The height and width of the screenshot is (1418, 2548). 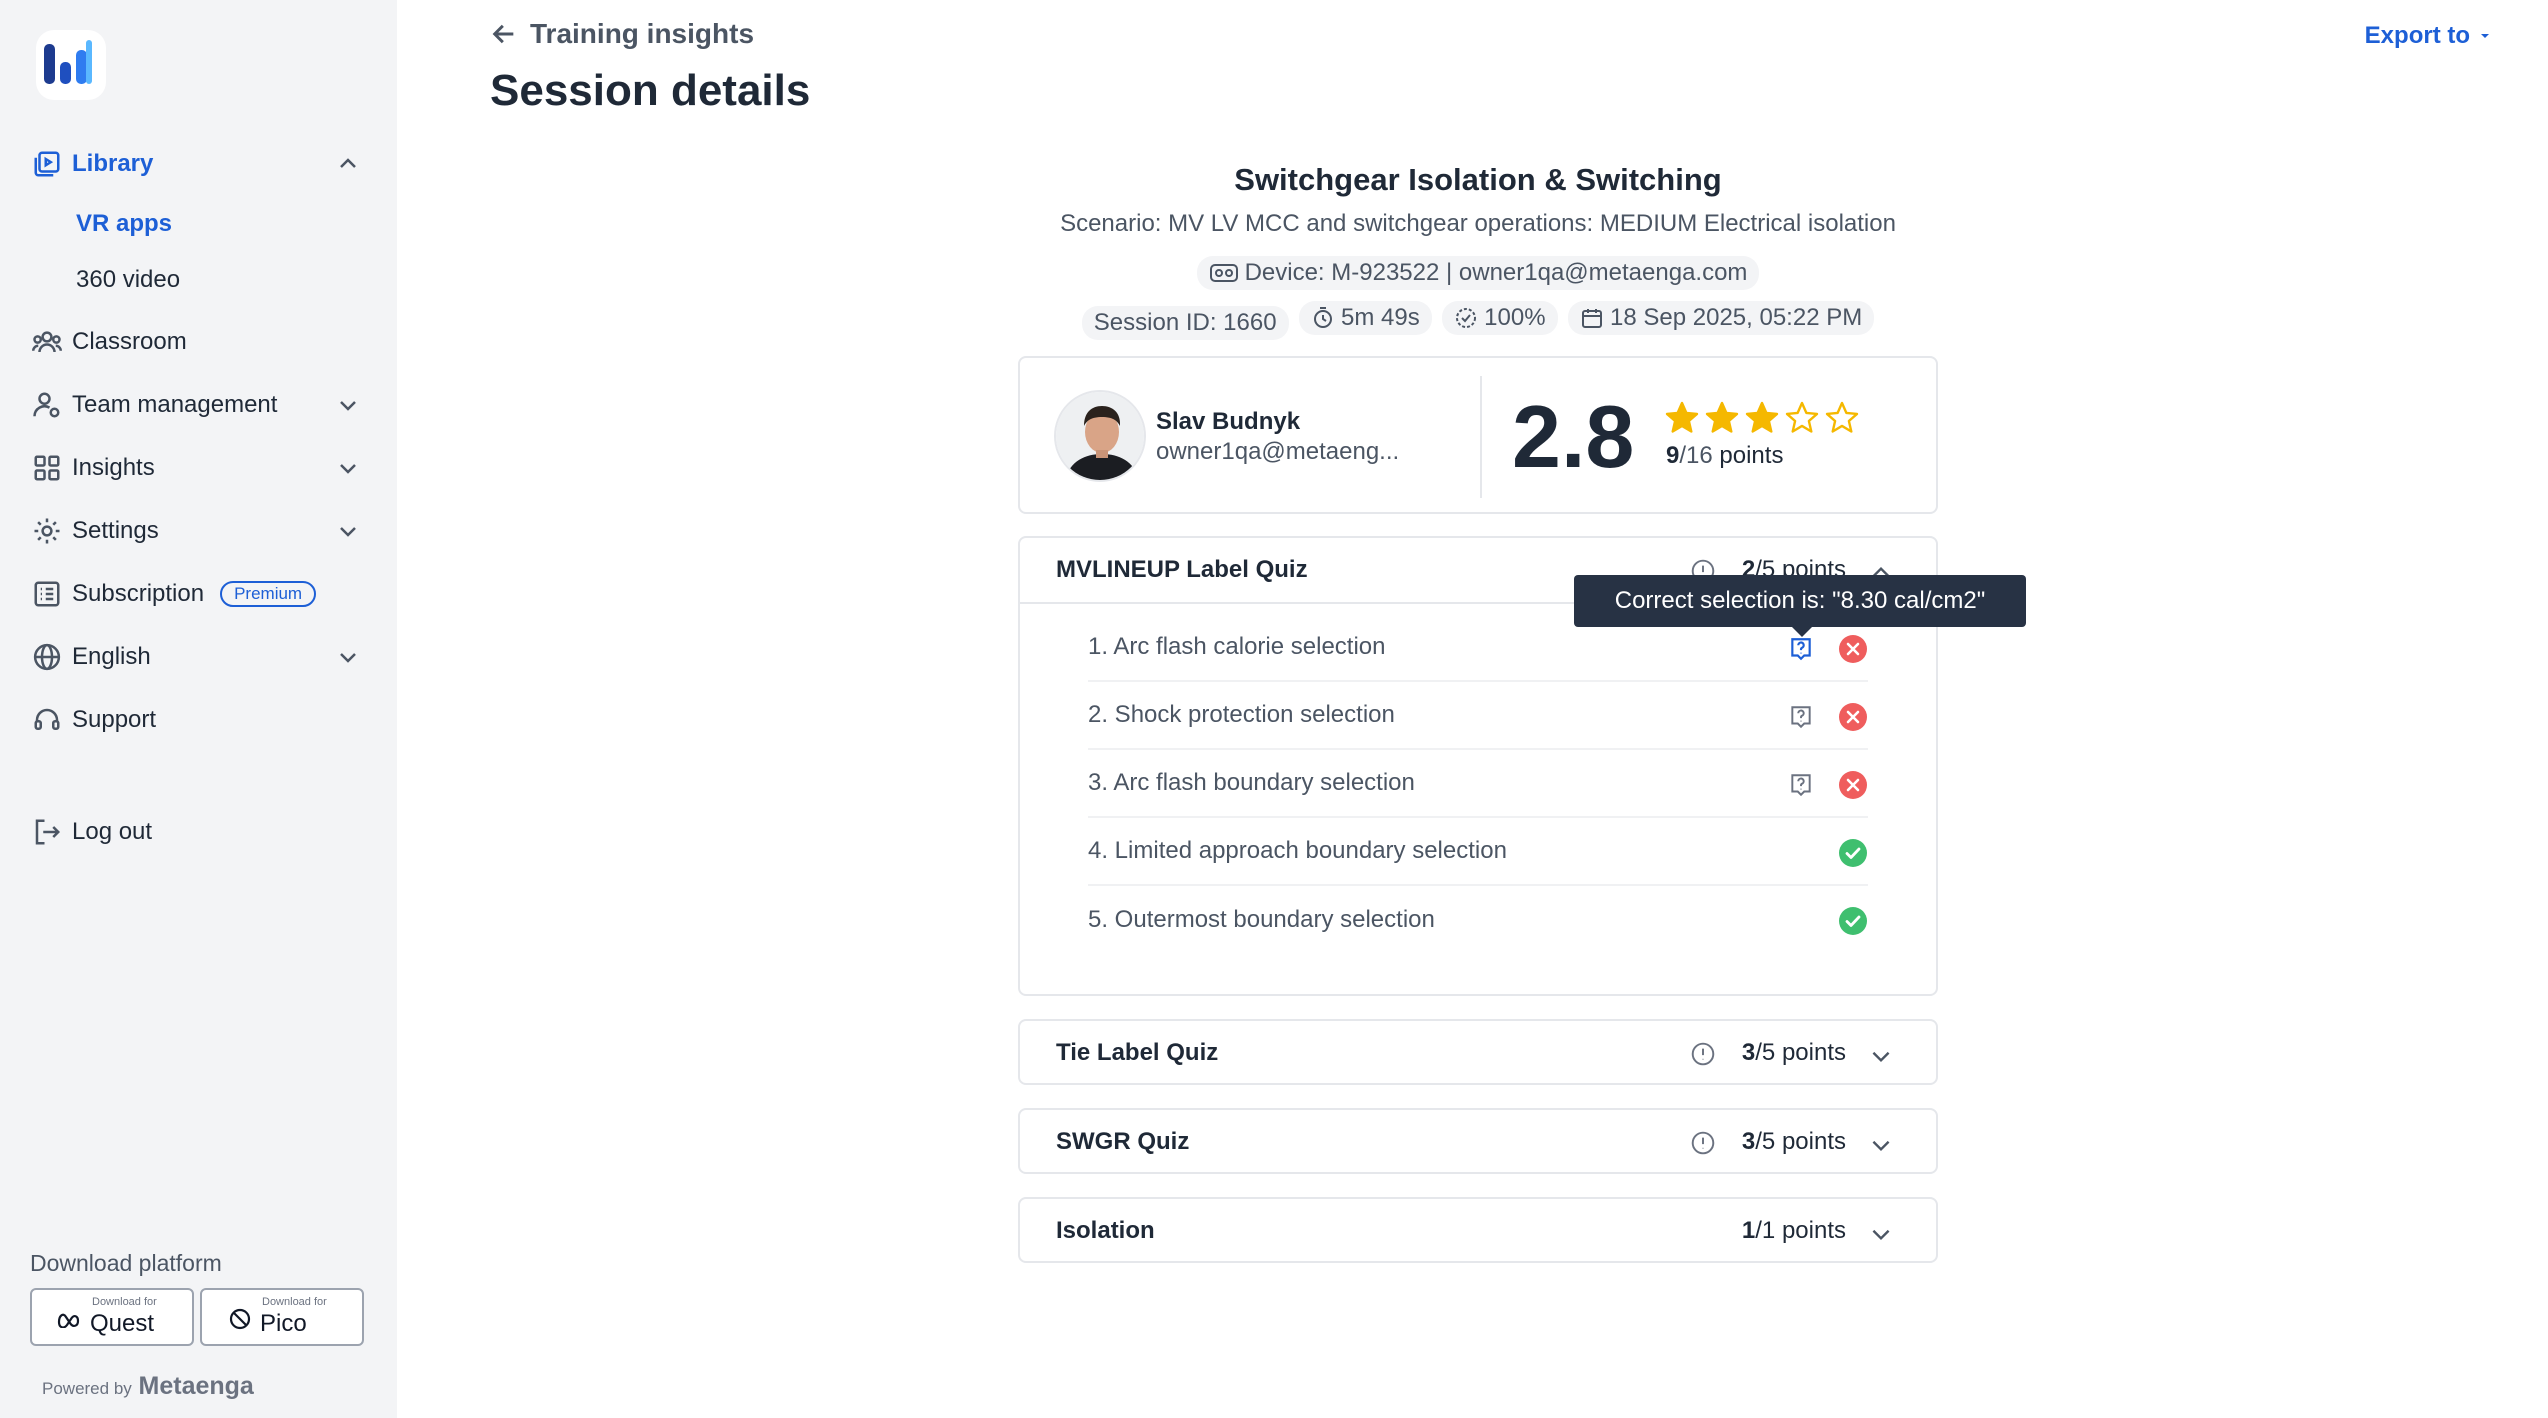 I want to click on sidebar-item-library: Library, so click(x=195, y=164).